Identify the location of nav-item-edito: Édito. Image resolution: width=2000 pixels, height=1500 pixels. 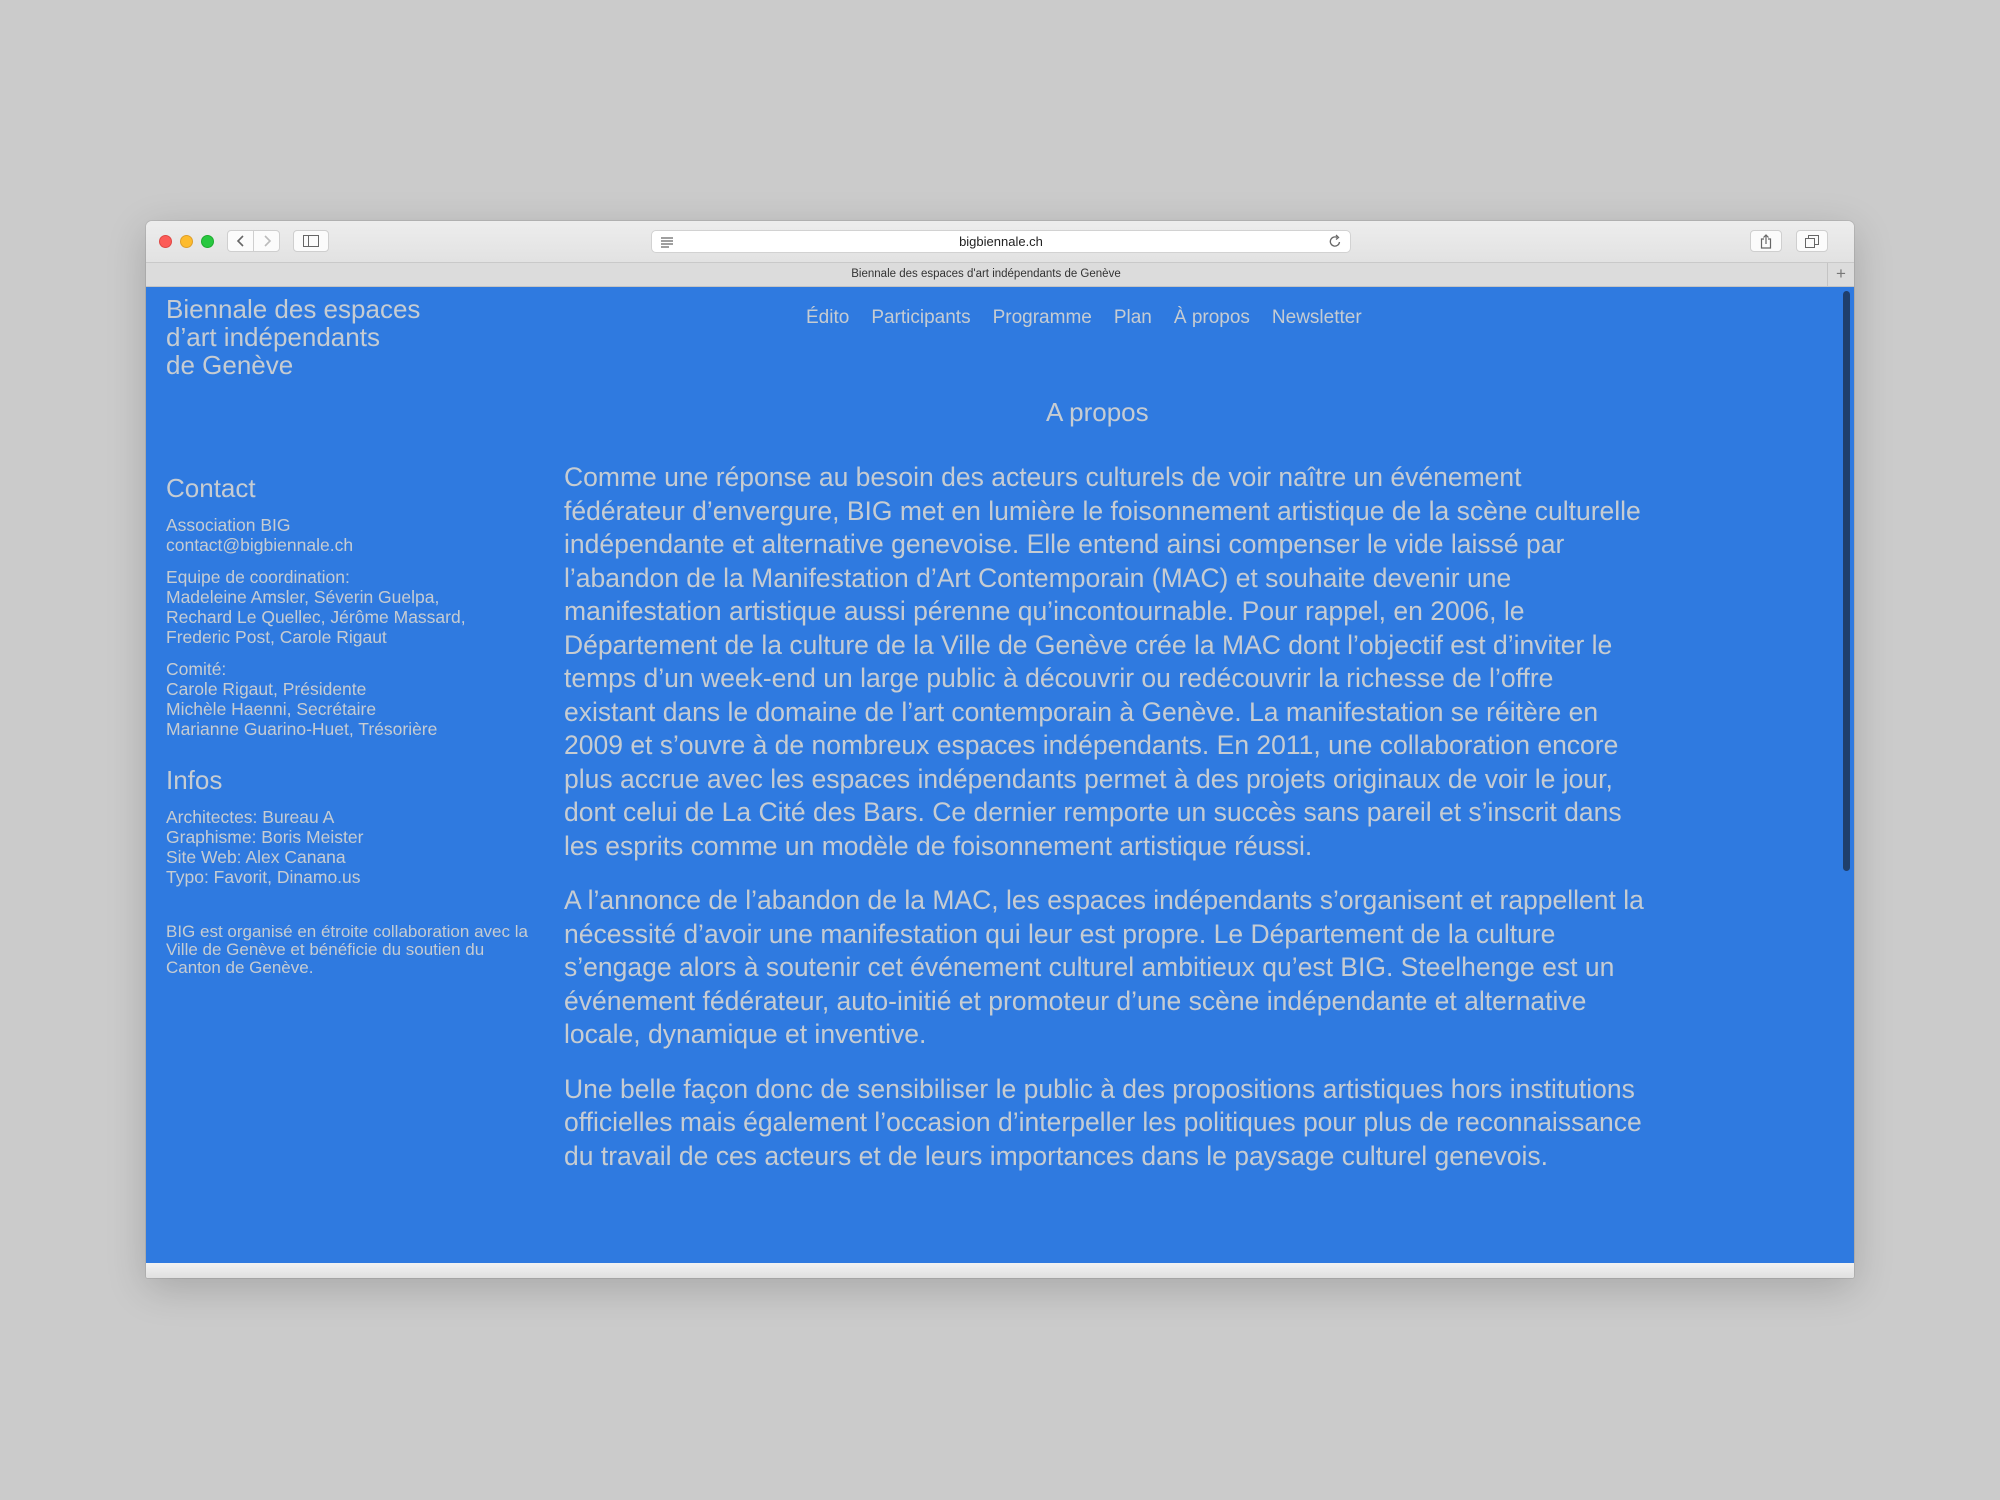
(827, 318).